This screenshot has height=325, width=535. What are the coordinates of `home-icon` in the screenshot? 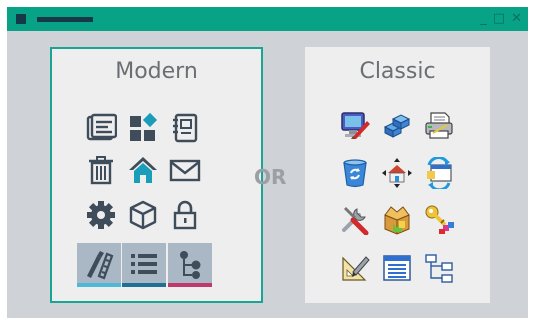 It's located at (143, 170).